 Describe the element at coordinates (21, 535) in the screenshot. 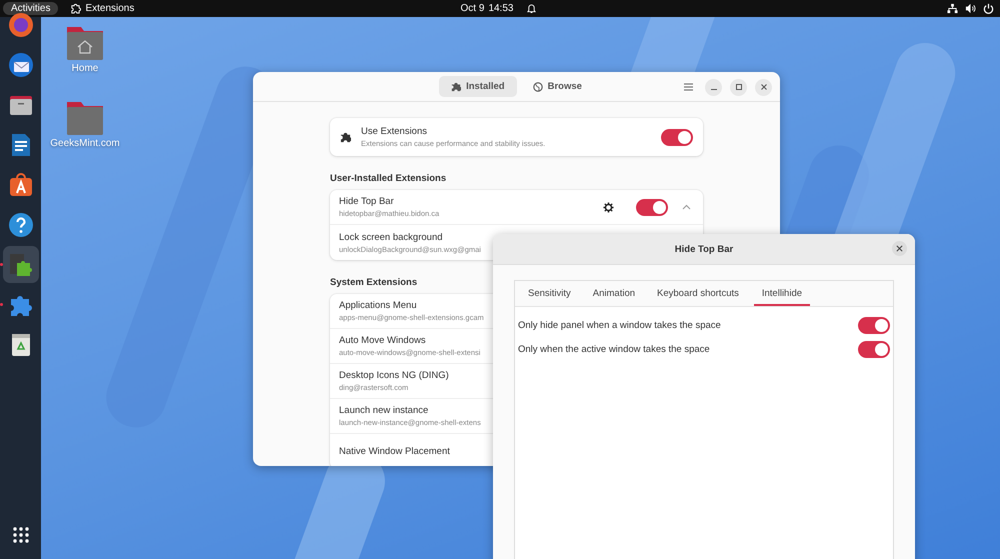

I see `app-grid-icon` at that location.